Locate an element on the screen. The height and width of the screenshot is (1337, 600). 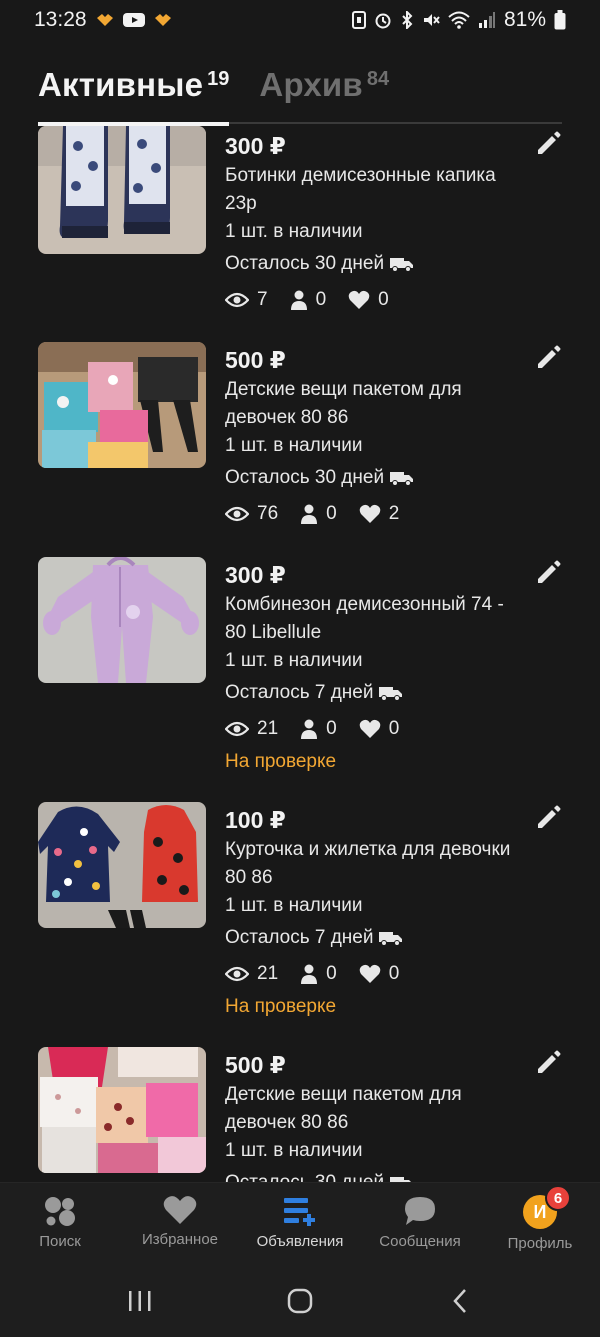
nav-profile-label: Профиль is located at coordinates (540, 1243).